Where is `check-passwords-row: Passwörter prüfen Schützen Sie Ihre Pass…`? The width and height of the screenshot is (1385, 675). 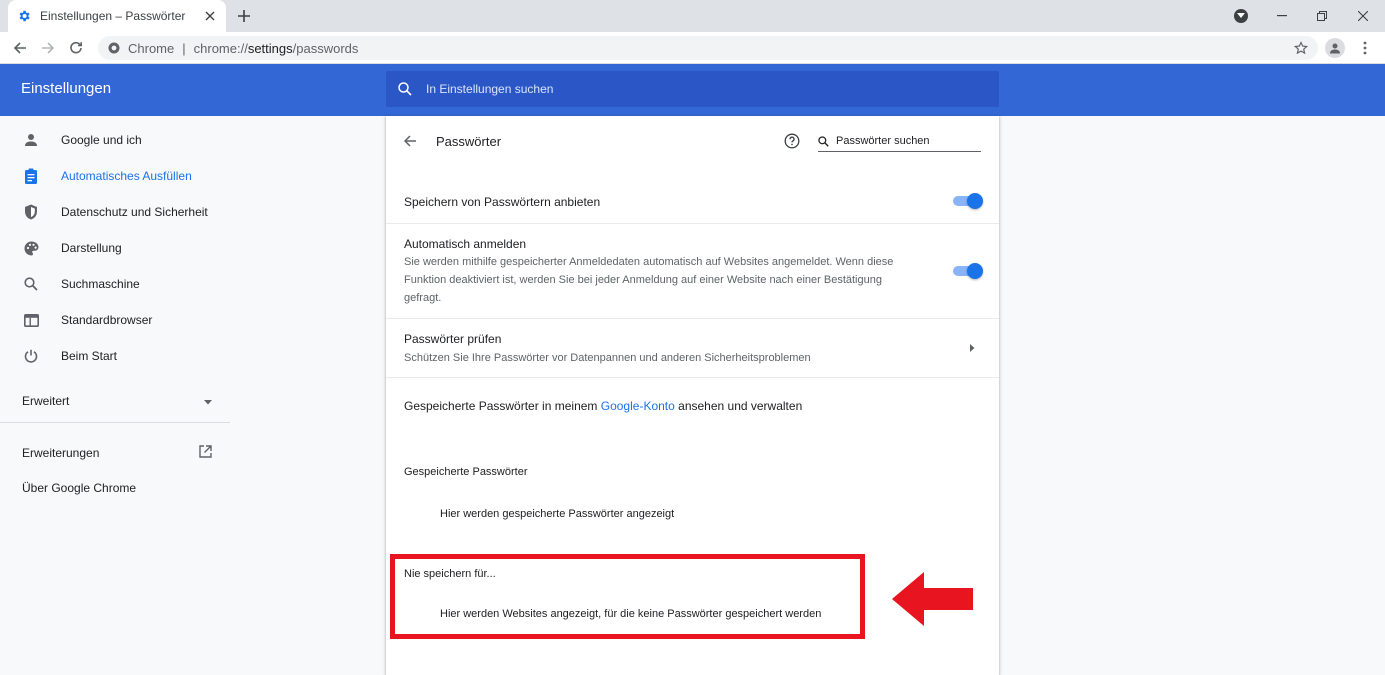
check-passwords-row: Passwörter prüfen Schützen Sie Ihre Pass… is located at coordinates (692, 347).